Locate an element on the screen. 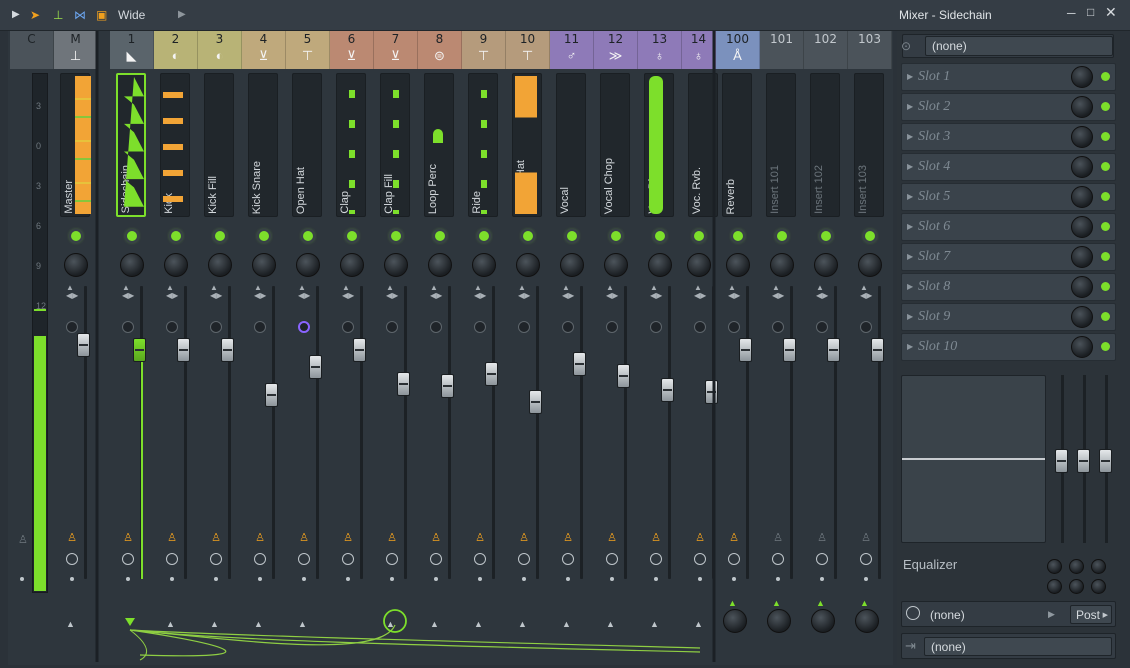  maximize-icon: □ is located at coordinates (1090, 12).